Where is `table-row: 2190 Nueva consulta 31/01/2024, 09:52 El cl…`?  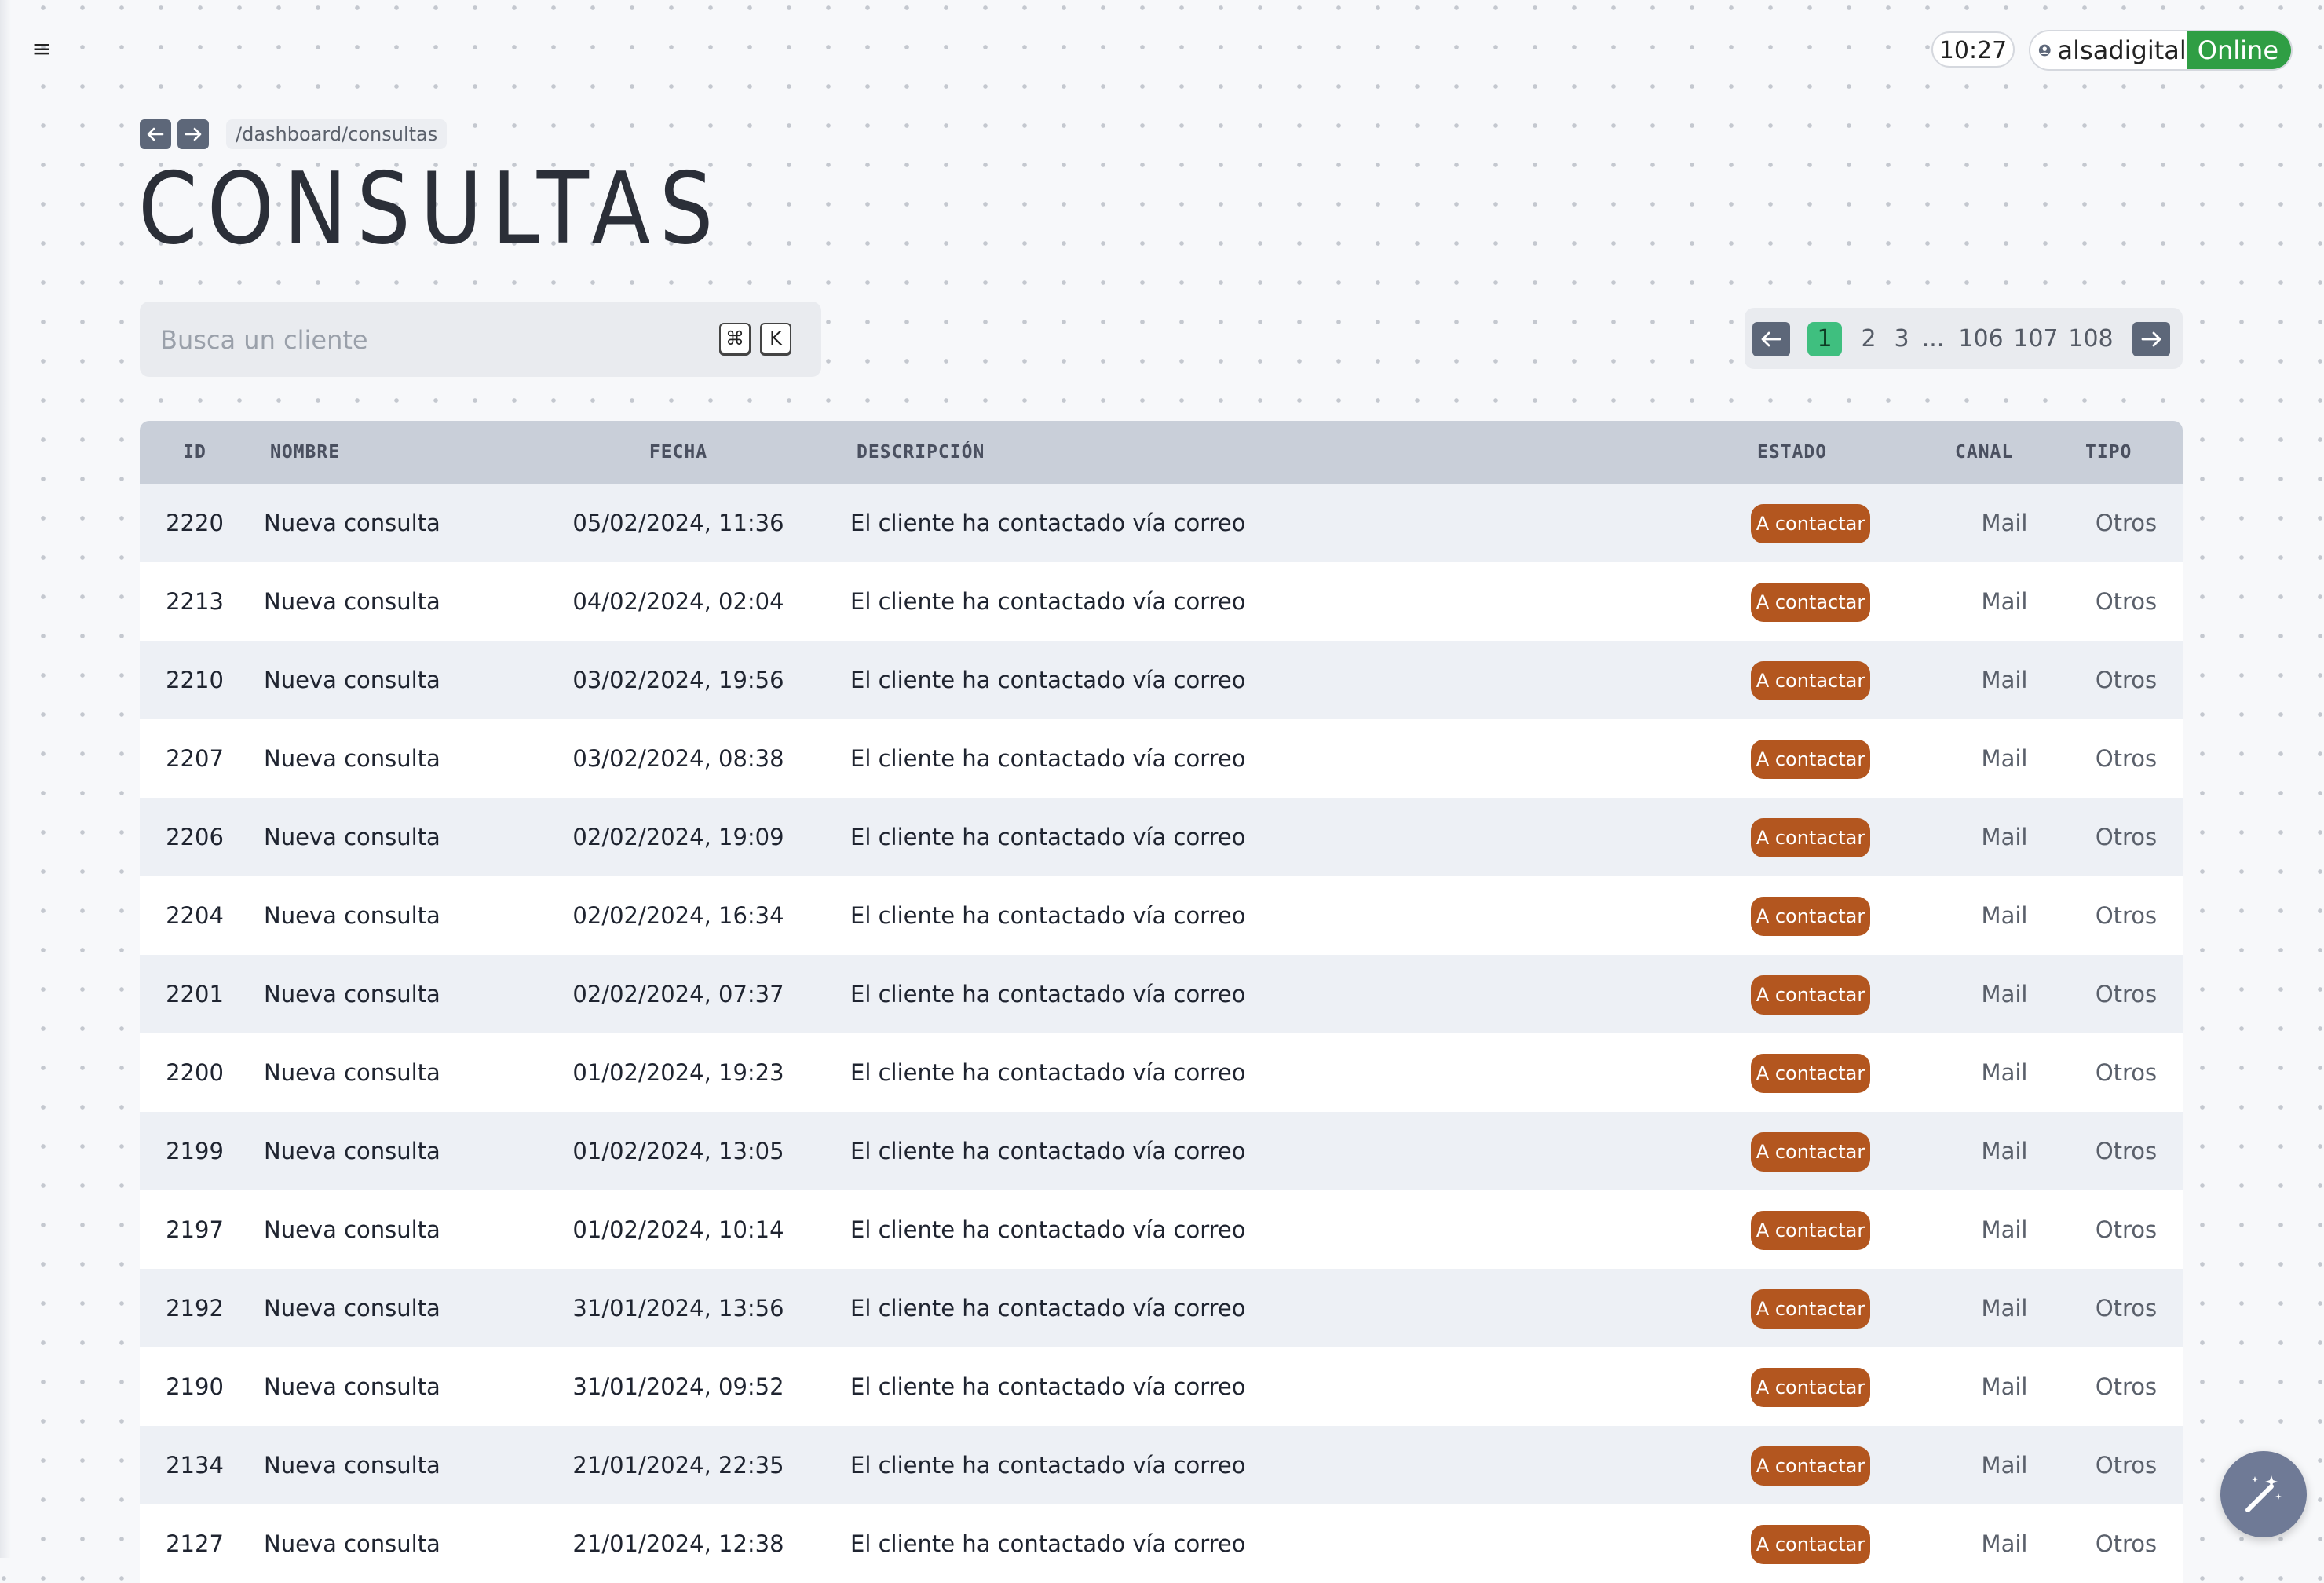 table-row: 2190 Nueva consulta 31/01/2024, 09:52 El cl… is located at coordinates (1161, 1387).